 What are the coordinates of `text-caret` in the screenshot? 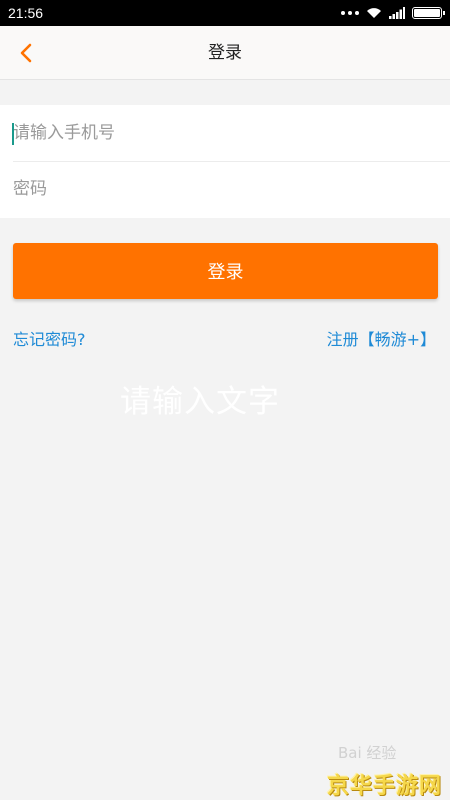 It's located at (13, 134).